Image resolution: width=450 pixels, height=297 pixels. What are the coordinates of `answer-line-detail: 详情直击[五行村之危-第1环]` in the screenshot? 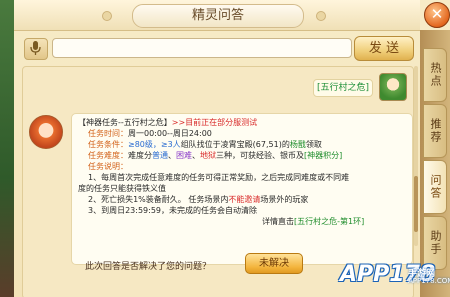 It's located at (313, 221).